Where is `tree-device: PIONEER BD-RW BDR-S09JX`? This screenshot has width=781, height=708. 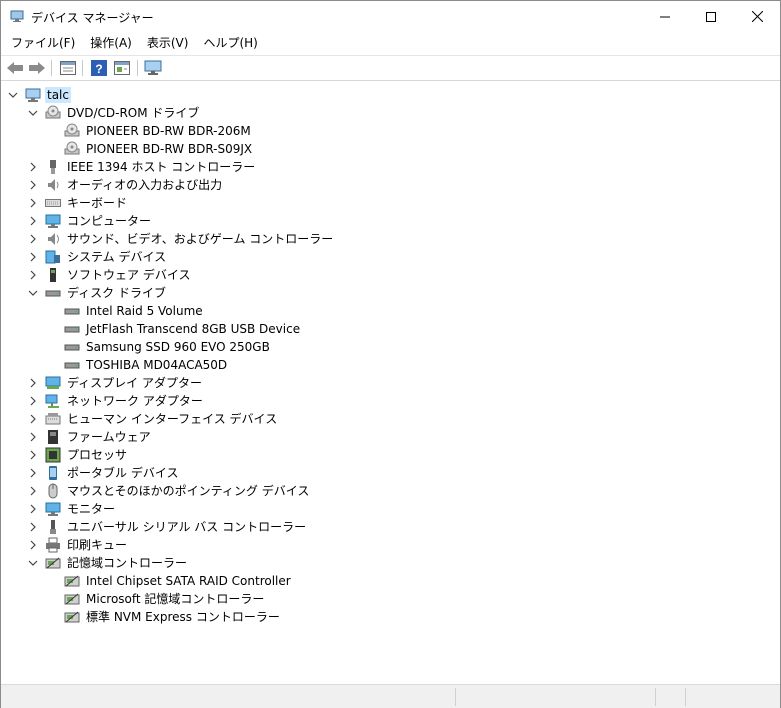 tree-device: PIONEER BD-RW BDR-S09JX is located at coordinates (159, 149).